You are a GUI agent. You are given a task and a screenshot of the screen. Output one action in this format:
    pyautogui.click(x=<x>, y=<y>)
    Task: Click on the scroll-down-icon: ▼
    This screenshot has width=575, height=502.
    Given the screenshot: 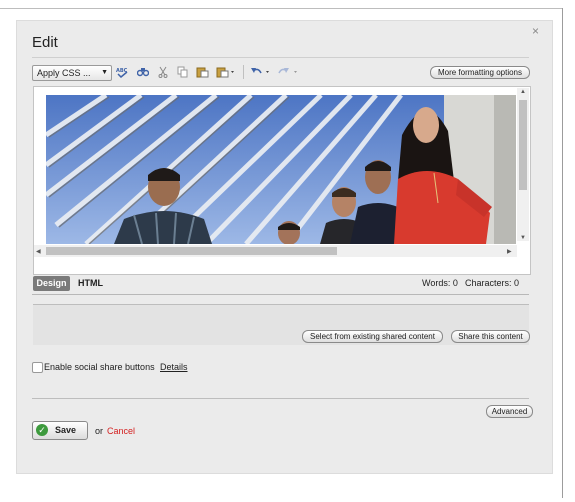 What is the action you would take?
    pyautogui.click(x=523, y=238)
    